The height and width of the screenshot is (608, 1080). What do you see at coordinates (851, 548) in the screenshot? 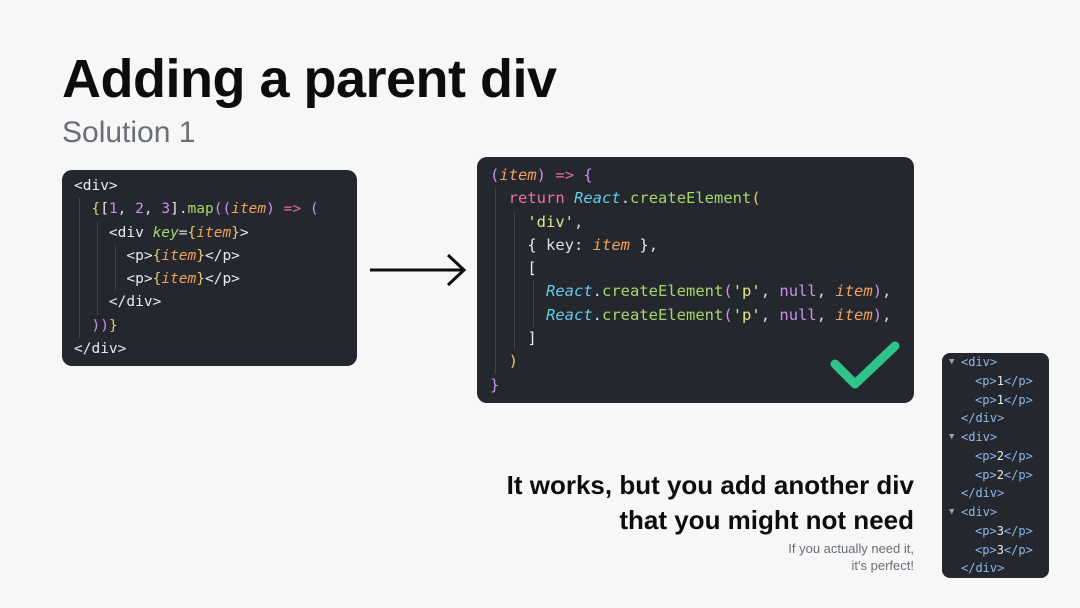
I see `caption-note-line-1: If you actually need it,` at bounding box center [851, 548].